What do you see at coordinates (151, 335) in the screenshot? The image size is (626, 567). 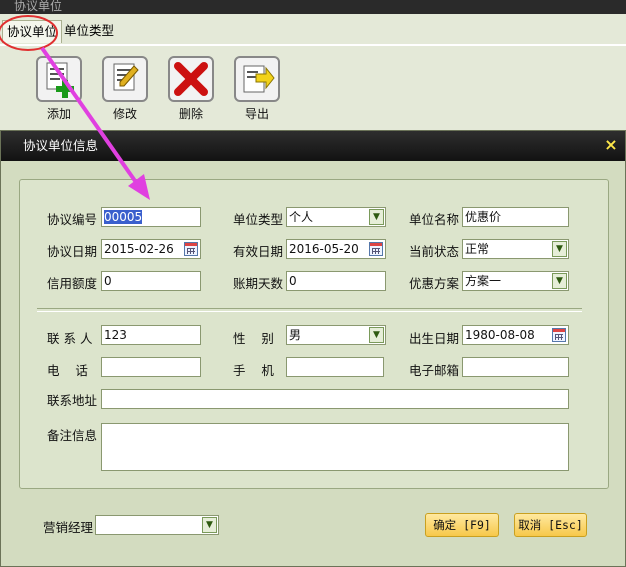 I see `contact-input: 123` at bounding box center [151, 335].